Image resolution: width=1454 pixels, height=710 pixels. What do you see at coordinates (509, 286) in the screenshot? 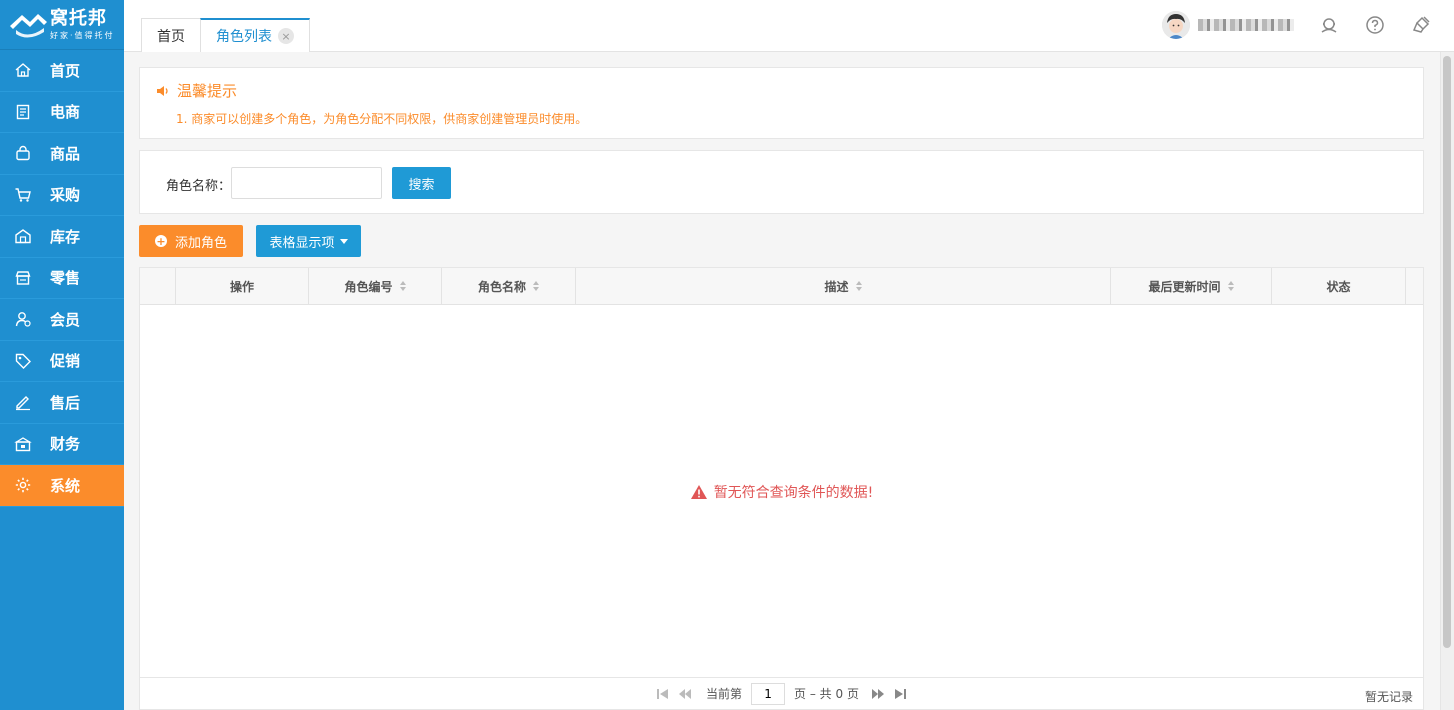
I see `column-header-role-name: 角色名称` at bounding box center [509, 286].